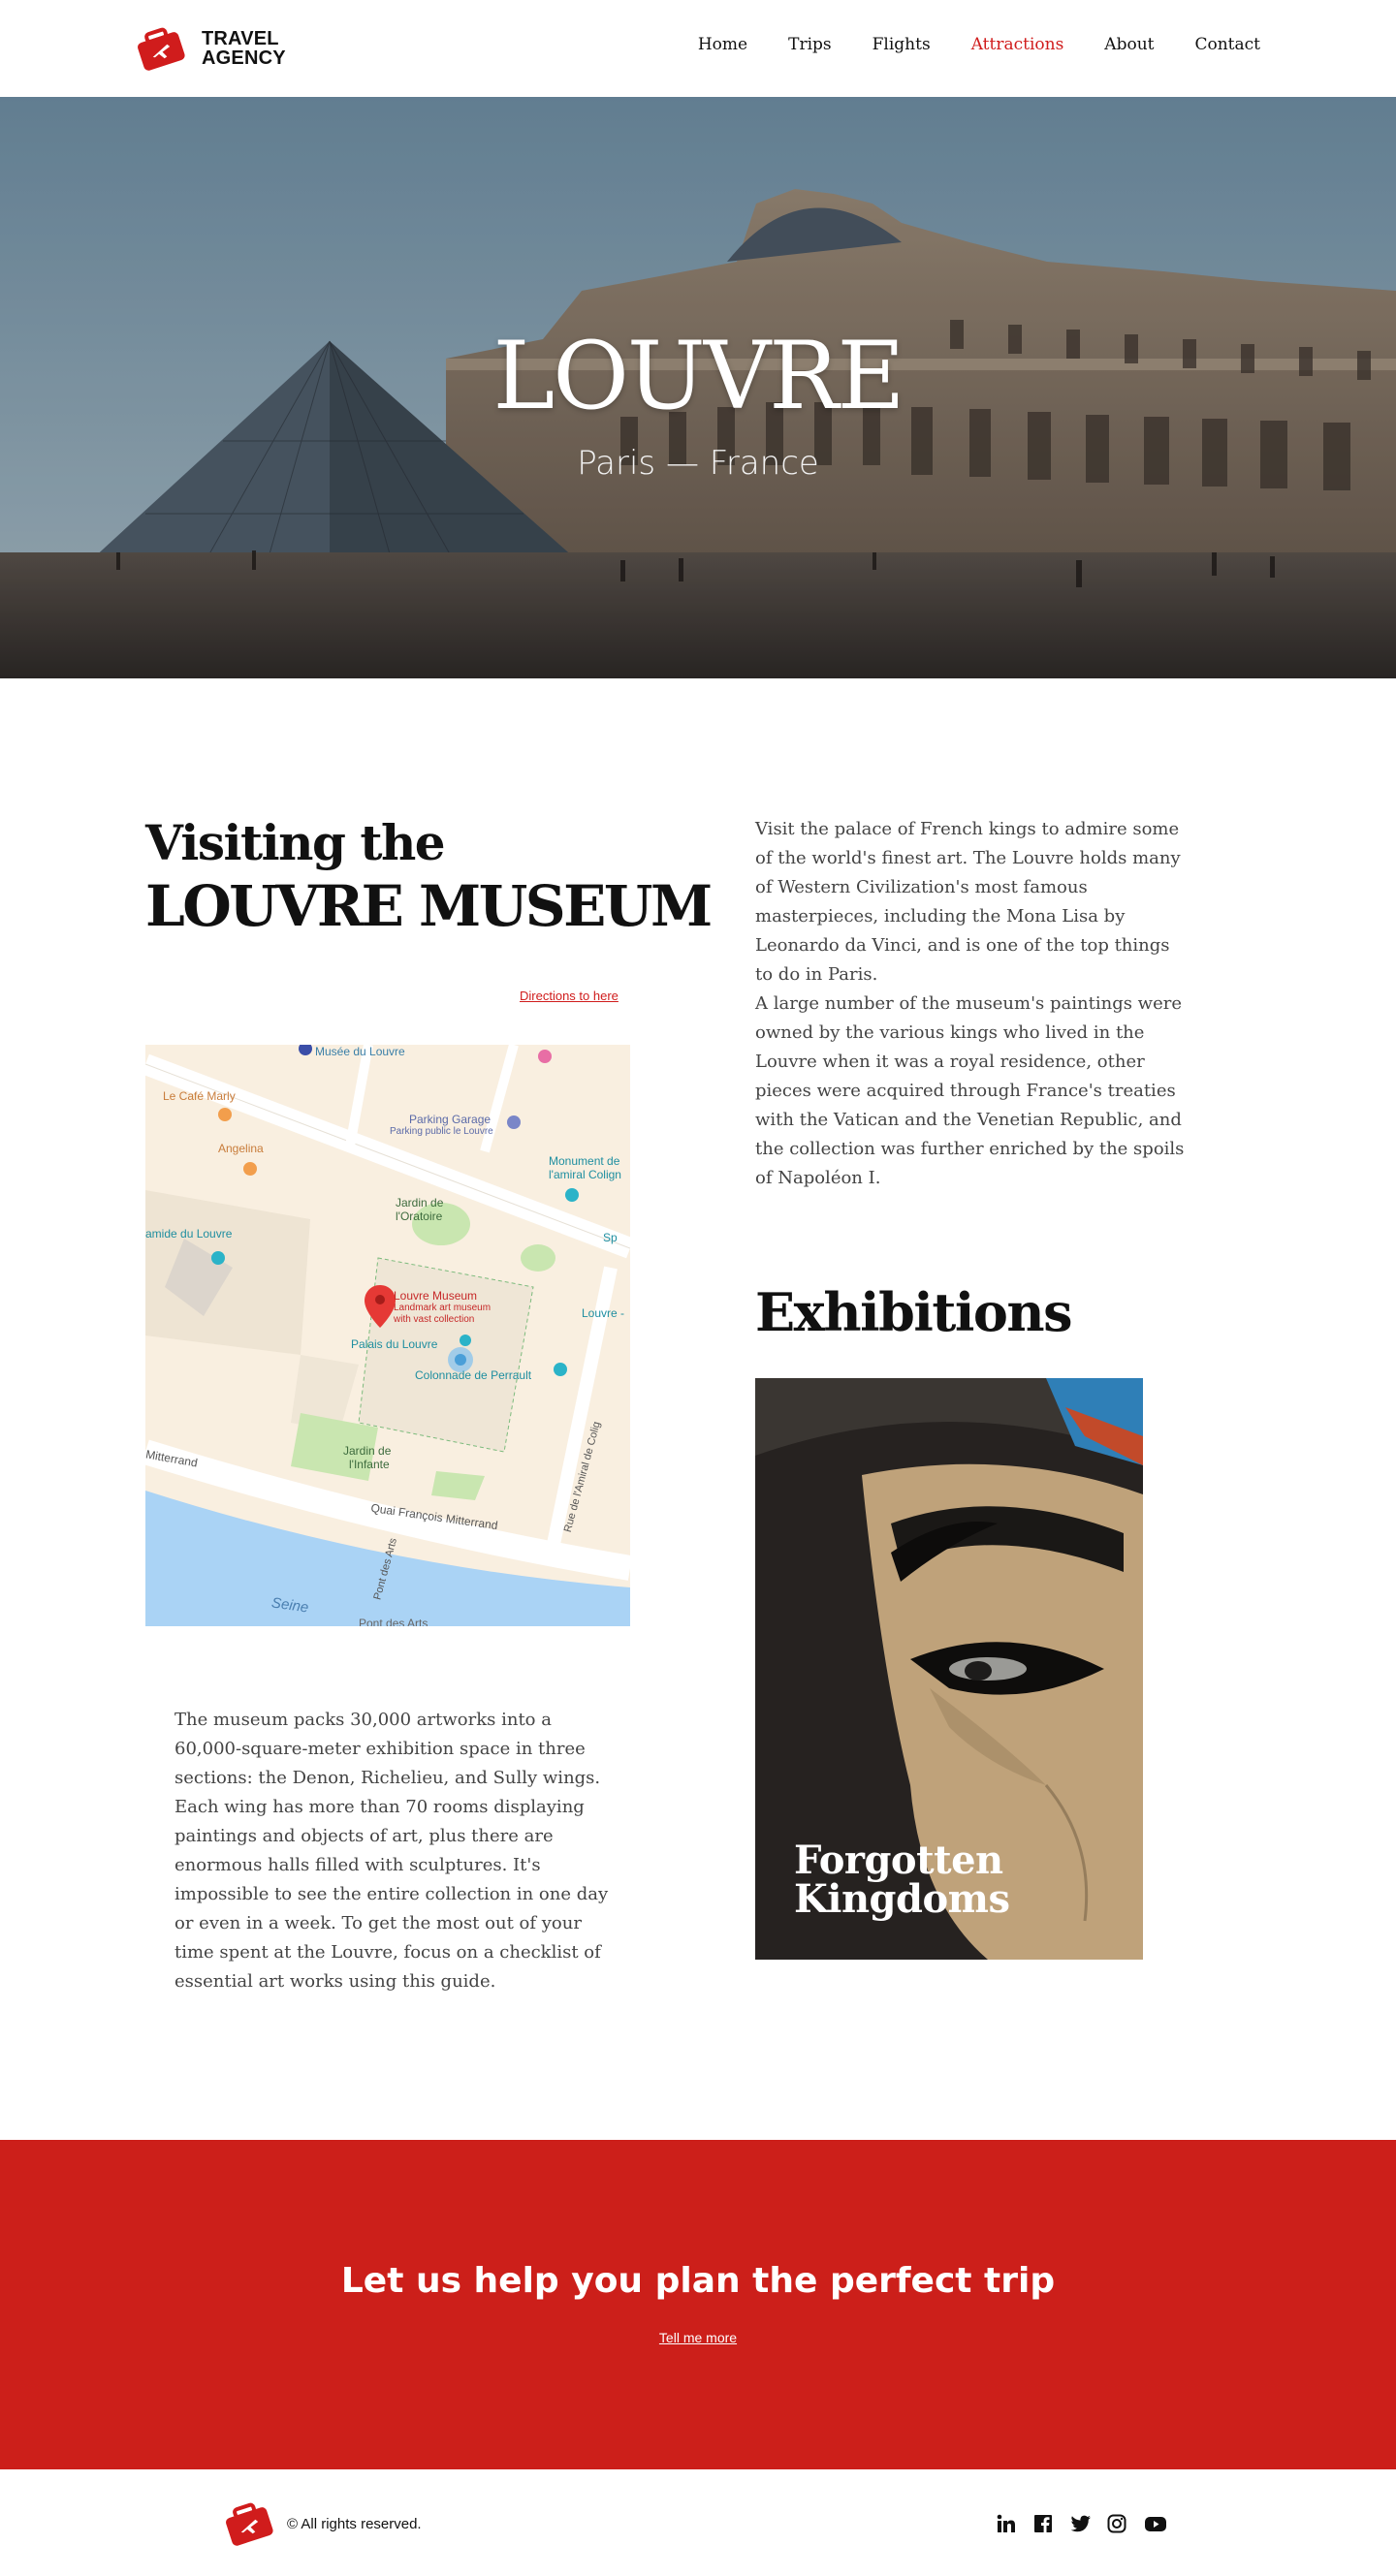  I want to click on map-label-louvre-sub1: Landmark art museum, so click(443, 1308).